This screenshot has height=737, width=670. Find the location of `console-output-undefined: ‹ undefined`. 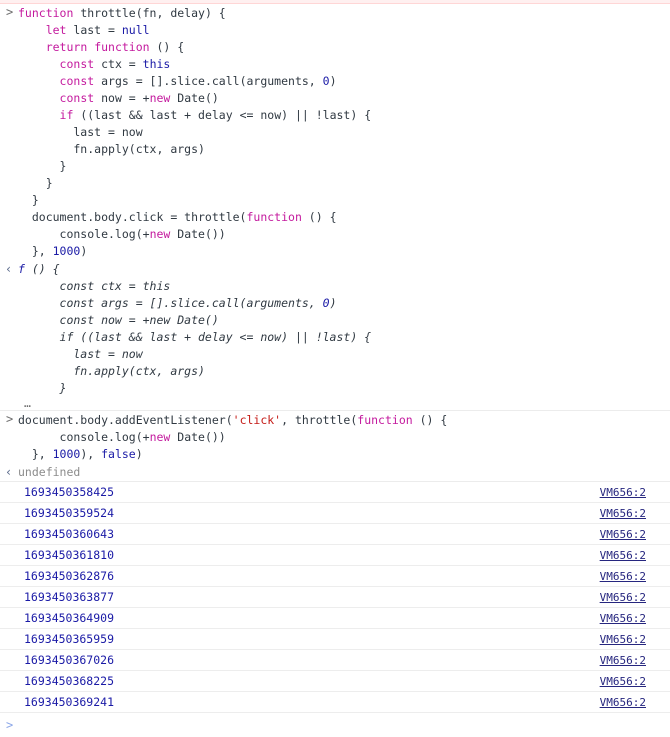

console-output-undefined: ‹ undefined is located at coordinates (335, 472).